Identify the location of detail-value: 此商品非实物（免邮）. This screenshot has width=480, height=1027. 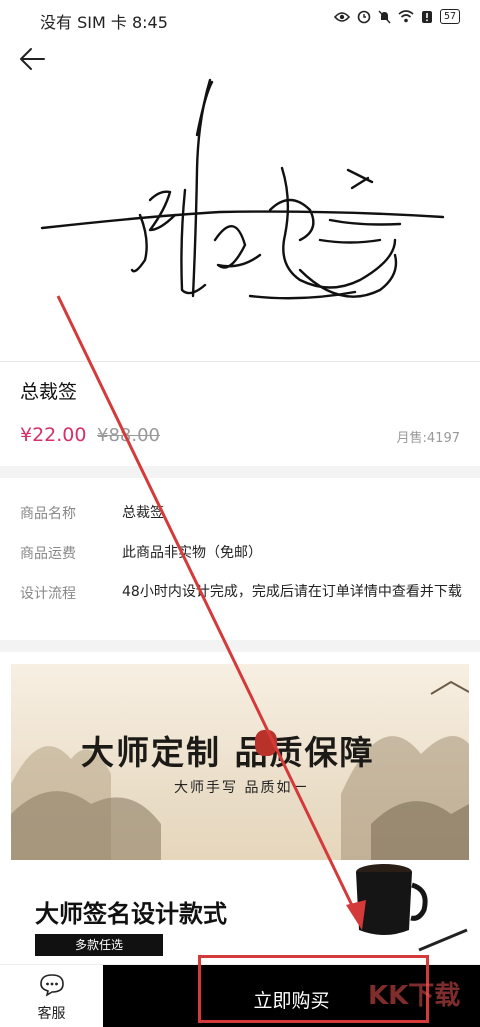
(192, 553).